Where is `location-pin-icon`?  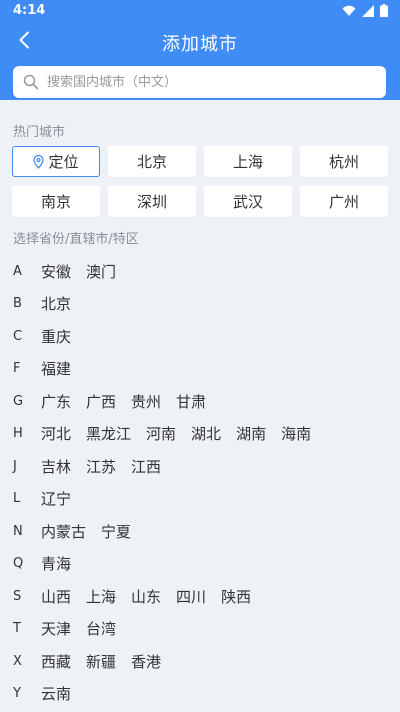
location-pin-icon is located at coordinates (39, 161).